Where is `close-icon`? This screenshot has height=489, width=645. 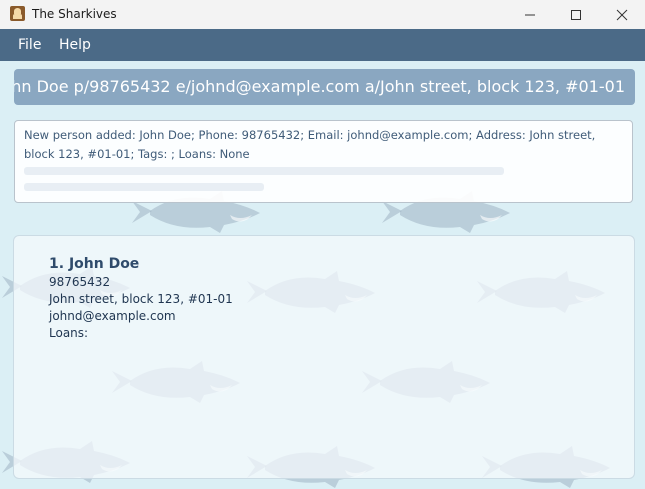
close-icon is located at coordinates (622, 14).